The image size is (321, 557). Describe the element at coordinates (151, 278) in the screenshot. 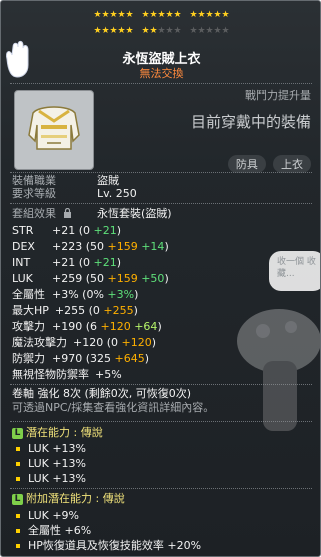

I see `stat-value: +50` at that location.